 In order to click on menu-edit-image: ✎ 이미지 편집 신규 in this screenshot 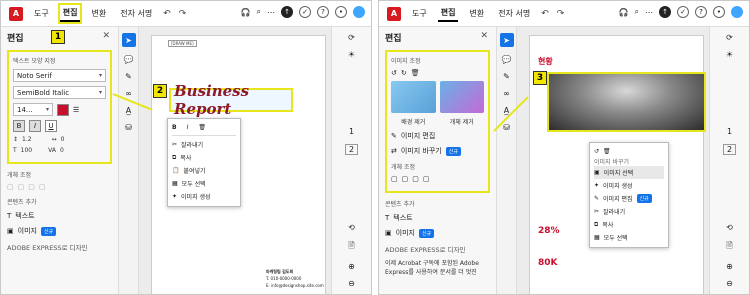, I will do `click(629, 198)`.